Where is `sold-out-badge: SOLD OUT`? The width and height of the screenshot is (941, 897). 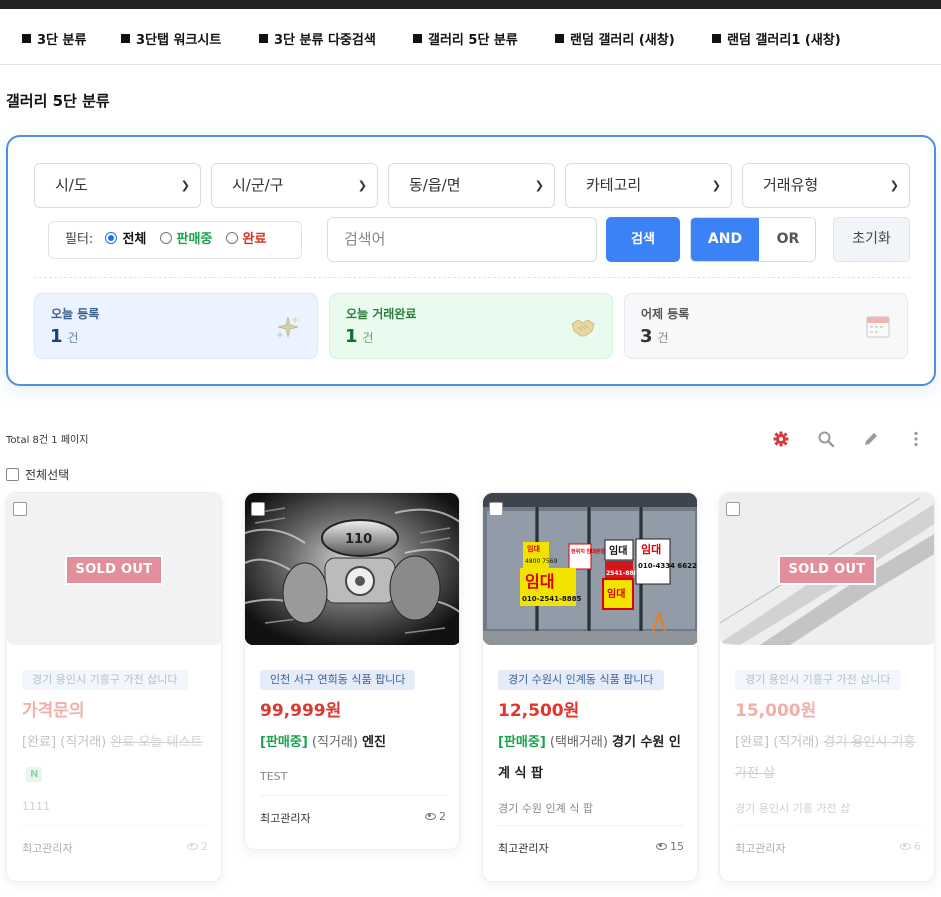
sold-out-badge: SOLD OUT is located at coordinates (827, 570).